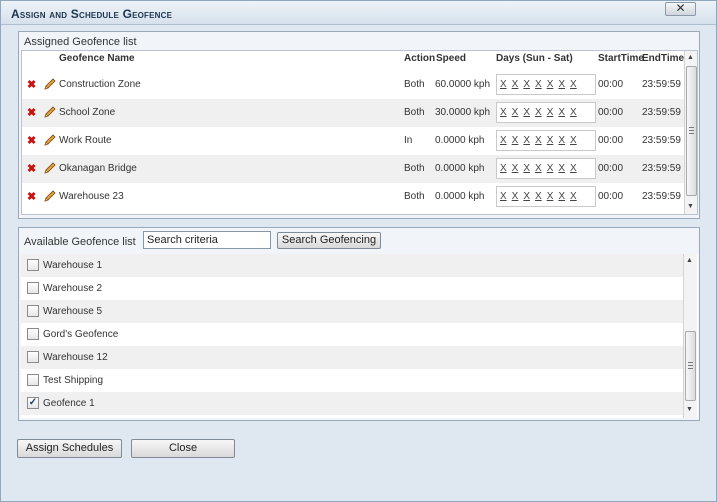 This screenshot has width=717, height=502. I want to click on assign-schedules-button: Assign Schedules, so click(69, 448).